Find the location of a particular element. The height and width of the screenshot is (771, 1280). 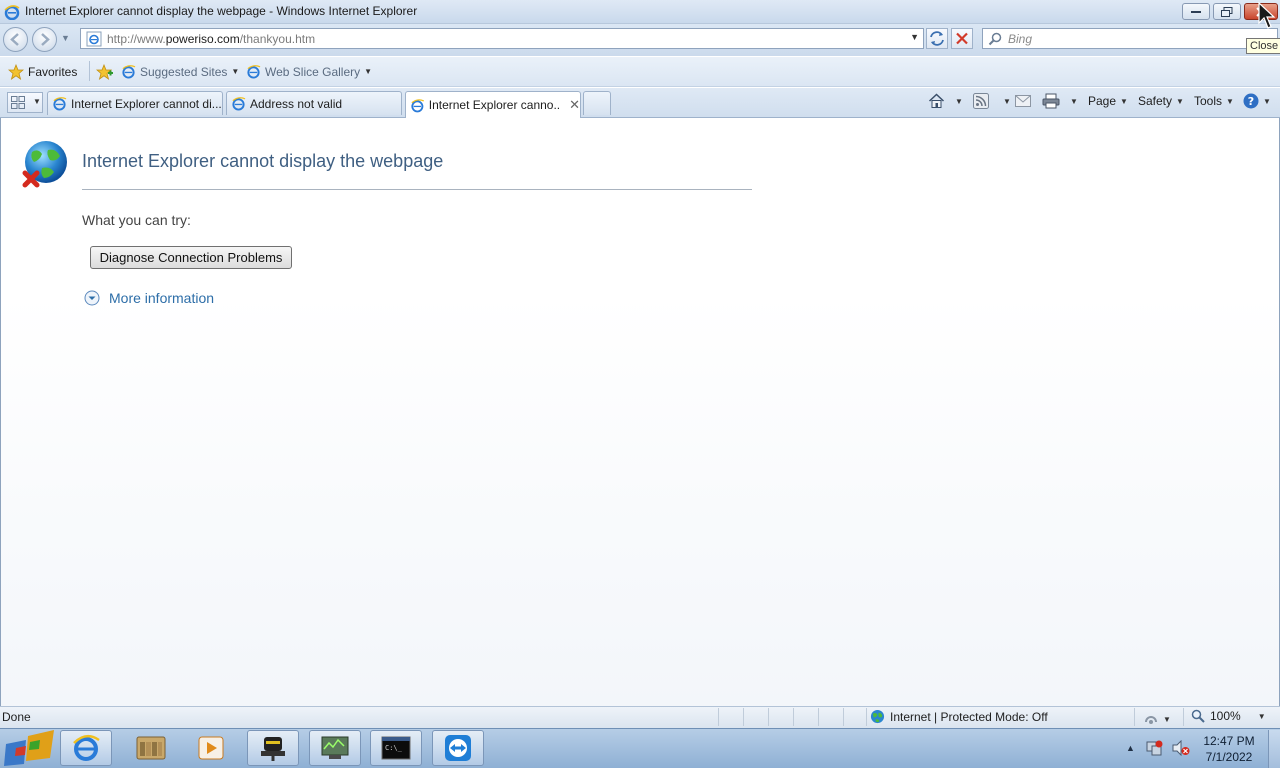

app-icon is located at coordinates (273, 749).